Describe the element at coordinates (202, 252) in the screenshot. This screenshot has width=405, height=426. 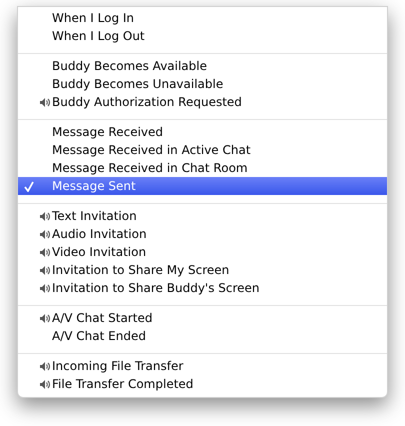
I see `menu-item: Video Invitation` at that location.